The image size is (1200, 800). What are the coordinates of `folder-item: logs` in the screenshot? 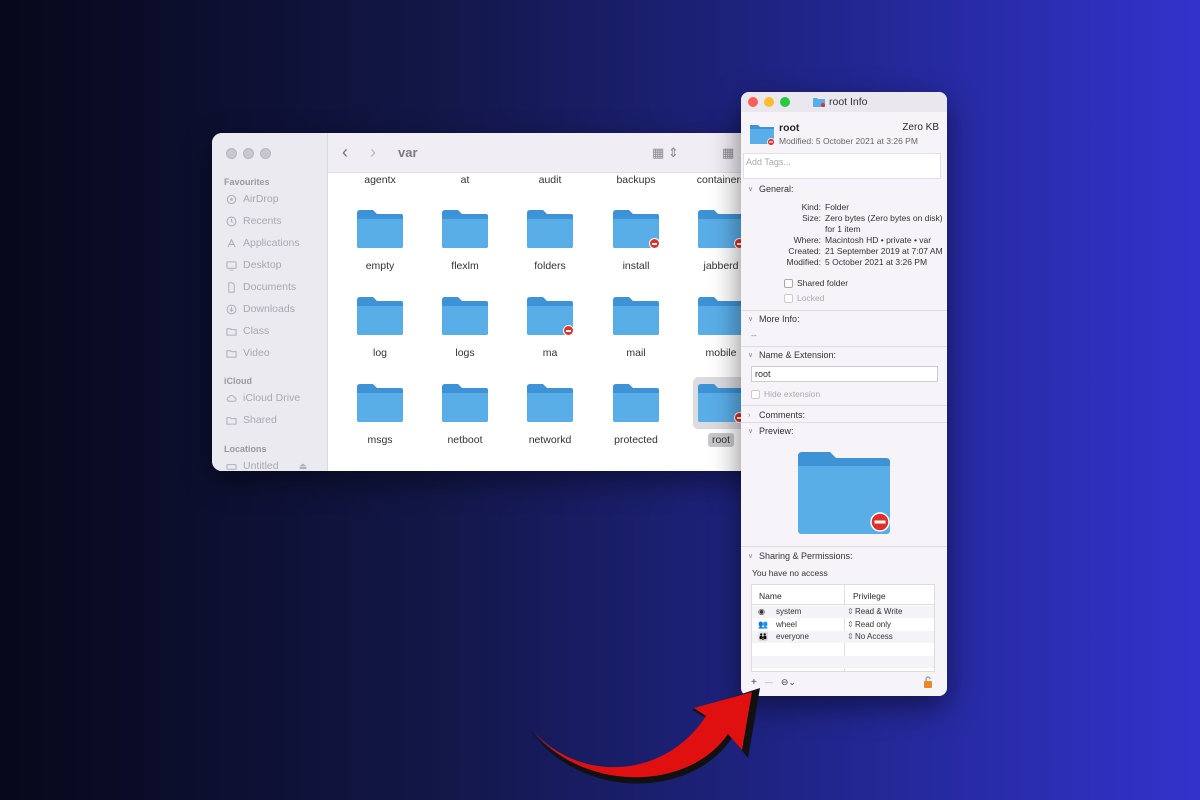 It's located at (465, 325).